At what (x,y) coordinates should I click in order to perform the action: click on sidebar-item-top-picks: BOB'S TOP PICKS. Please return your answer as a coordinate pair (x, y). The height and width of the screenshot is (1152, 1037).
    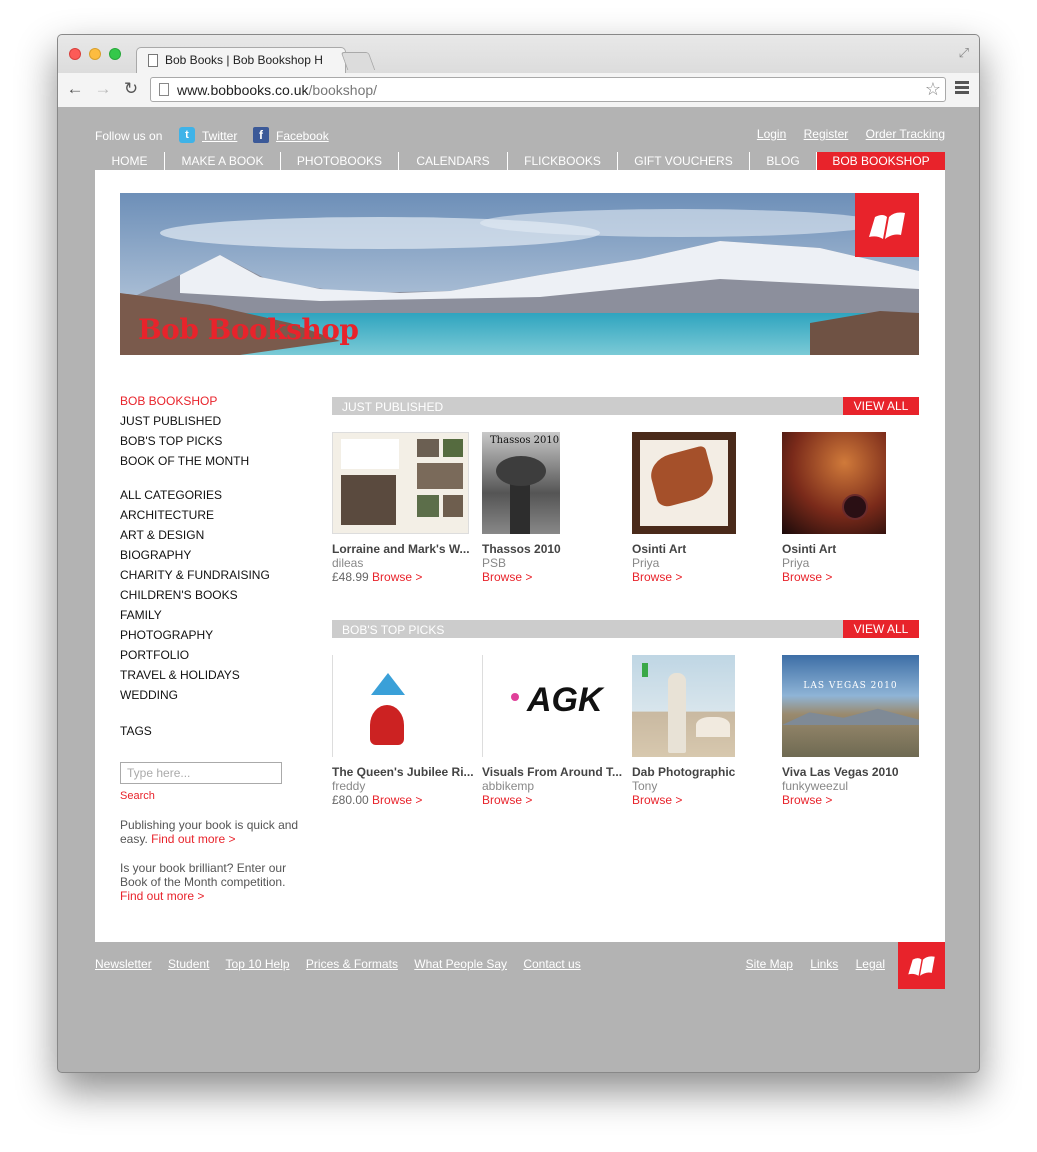
    Looking at the image, I should click on (171, 441).